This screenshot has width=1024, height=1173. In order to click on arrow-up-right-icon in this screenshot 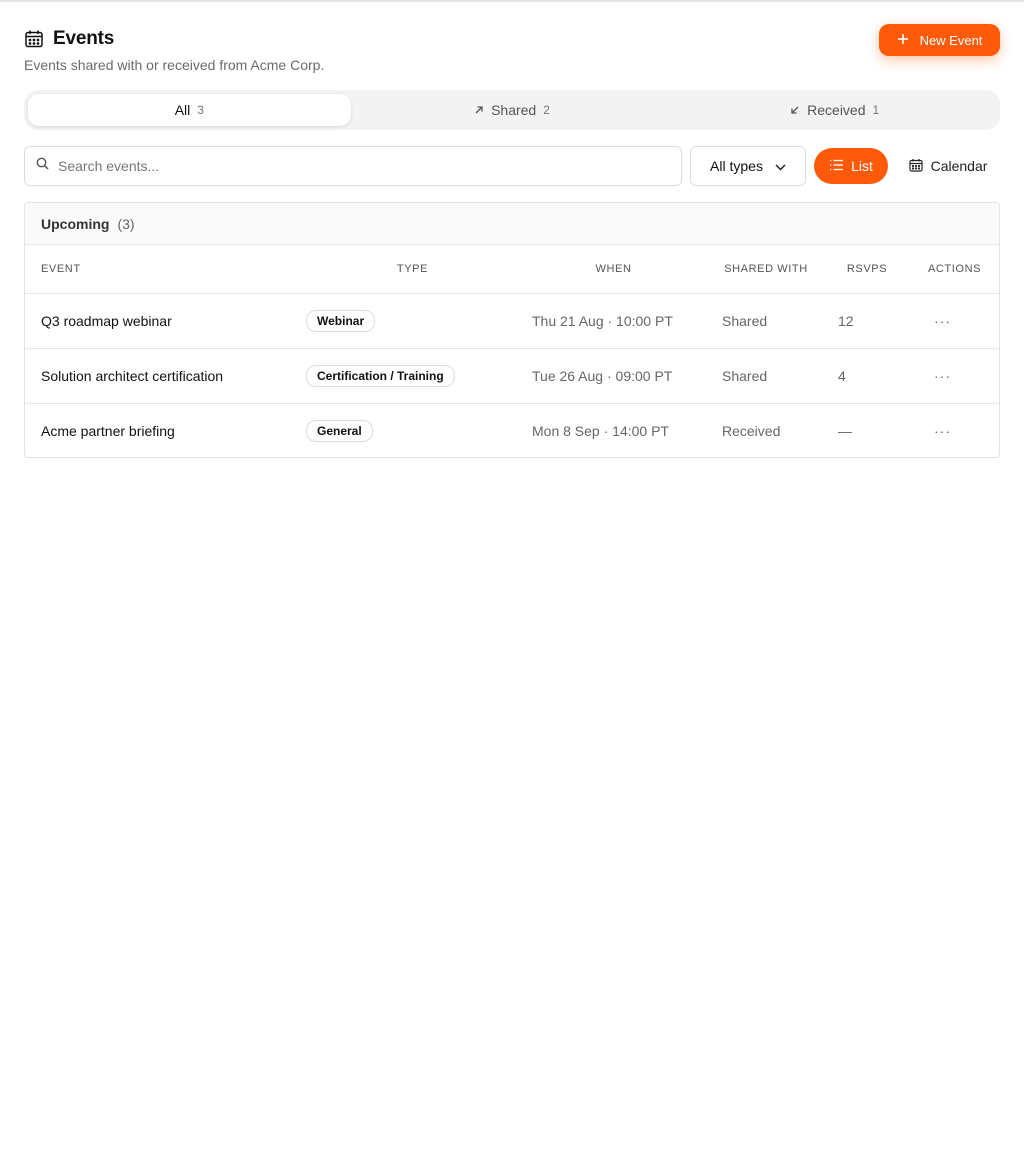, I will do `click(479, 110)`.